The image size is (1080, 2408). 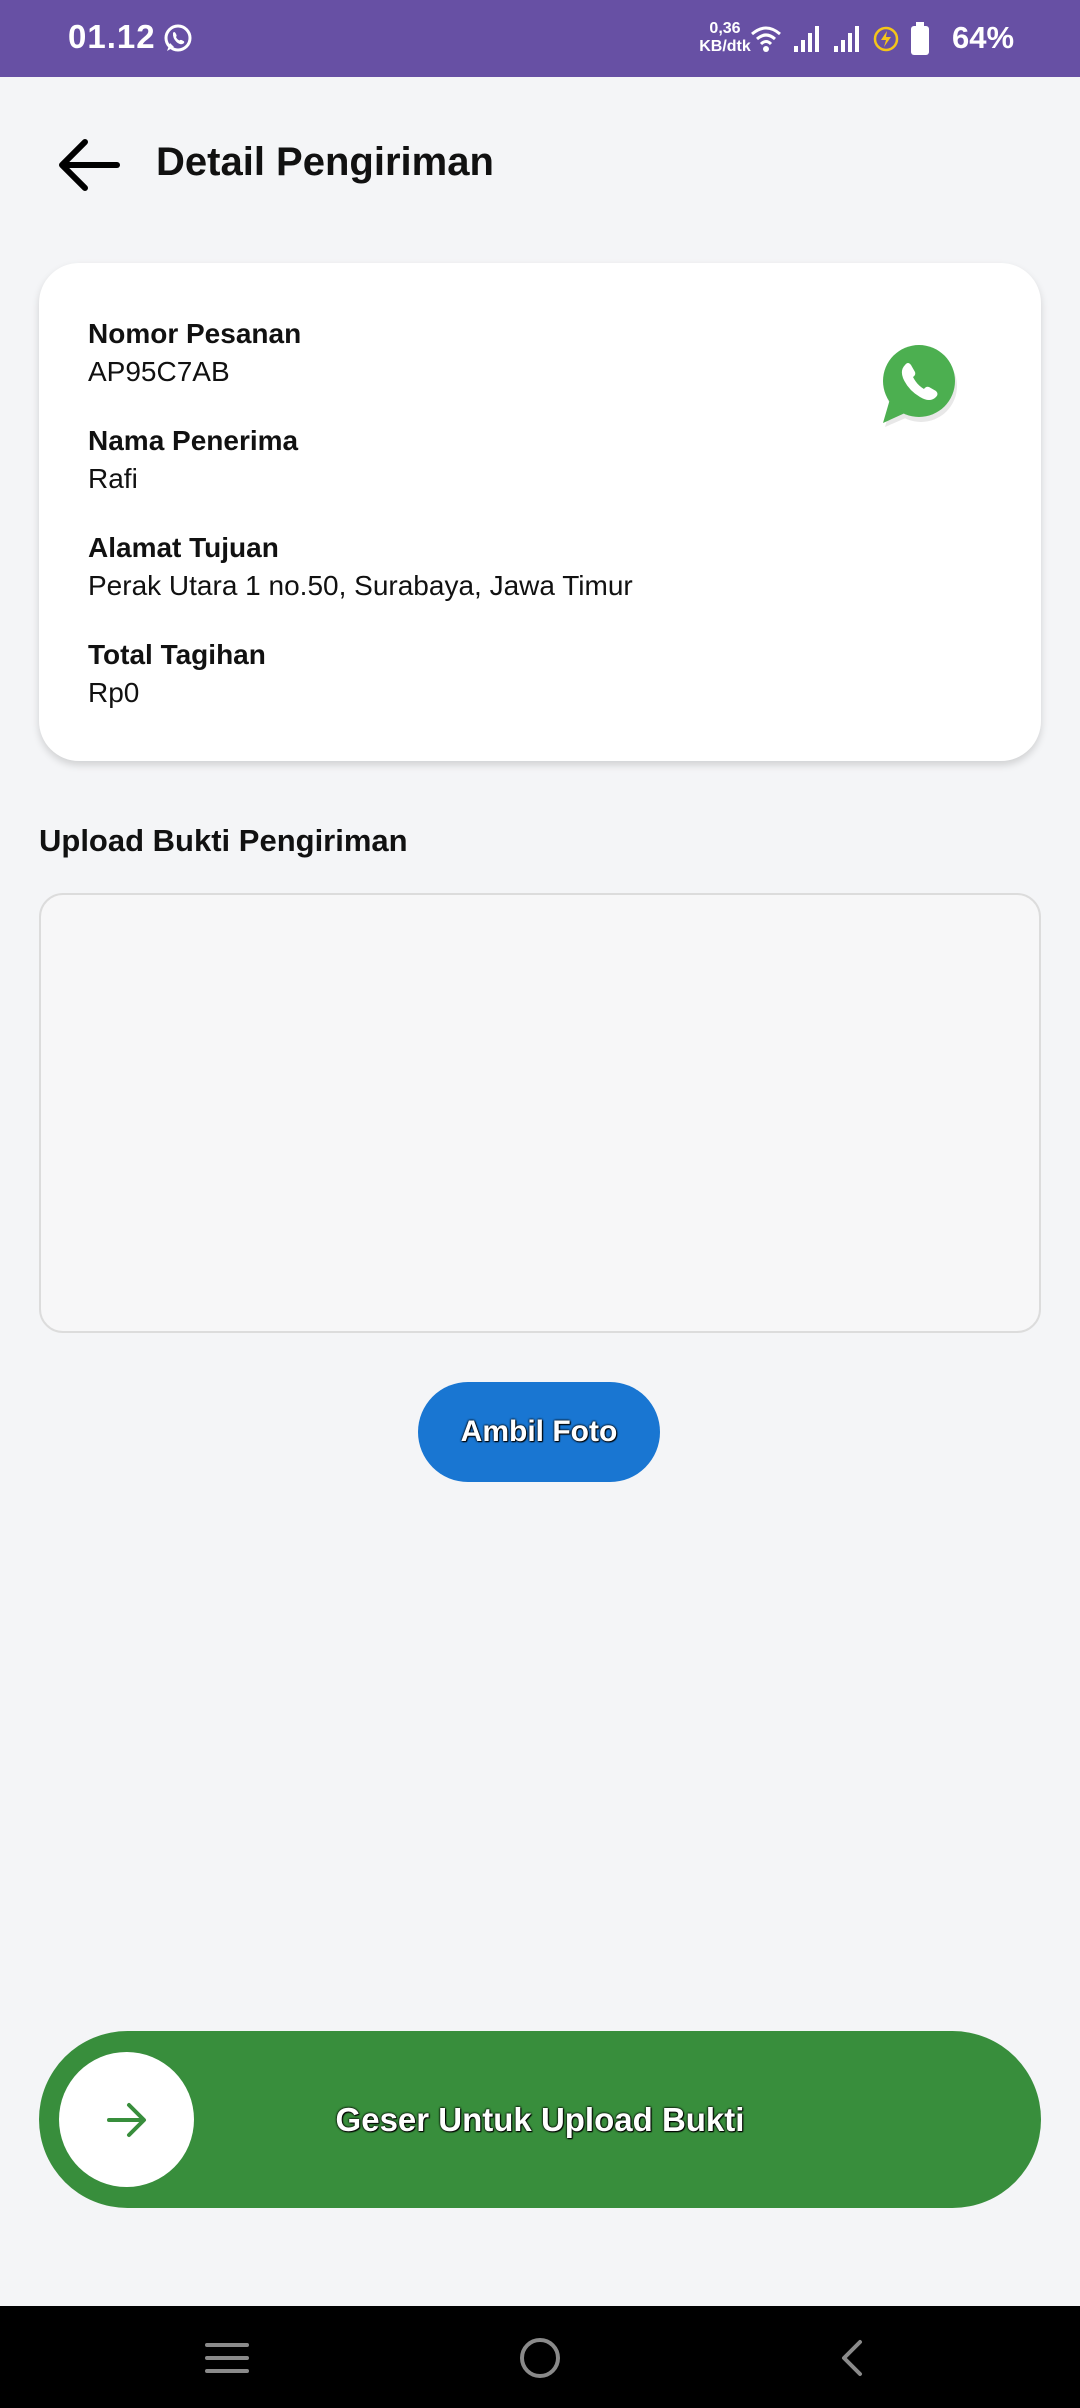 I want to click on page-title: Detail Pengiriman, so click(x=325, y=162).